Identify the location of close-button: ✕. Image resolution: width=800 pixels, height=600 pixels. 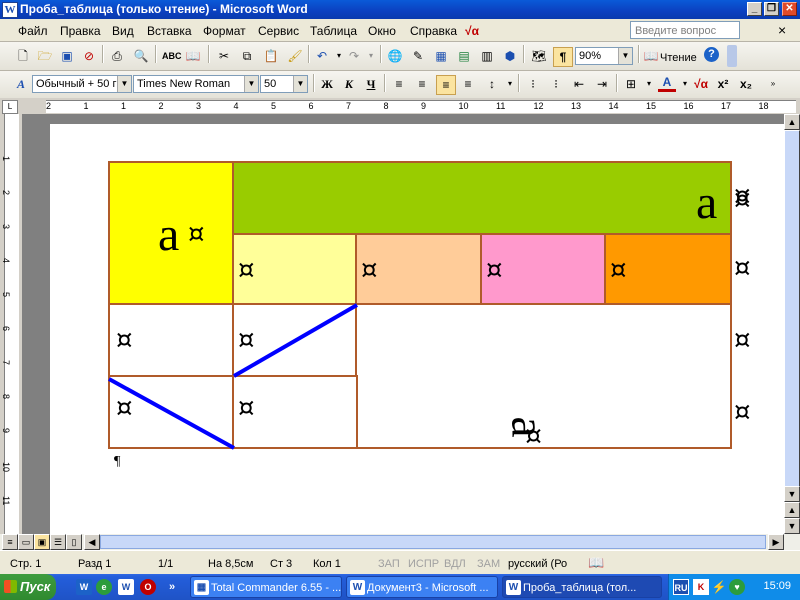
(789, 9).